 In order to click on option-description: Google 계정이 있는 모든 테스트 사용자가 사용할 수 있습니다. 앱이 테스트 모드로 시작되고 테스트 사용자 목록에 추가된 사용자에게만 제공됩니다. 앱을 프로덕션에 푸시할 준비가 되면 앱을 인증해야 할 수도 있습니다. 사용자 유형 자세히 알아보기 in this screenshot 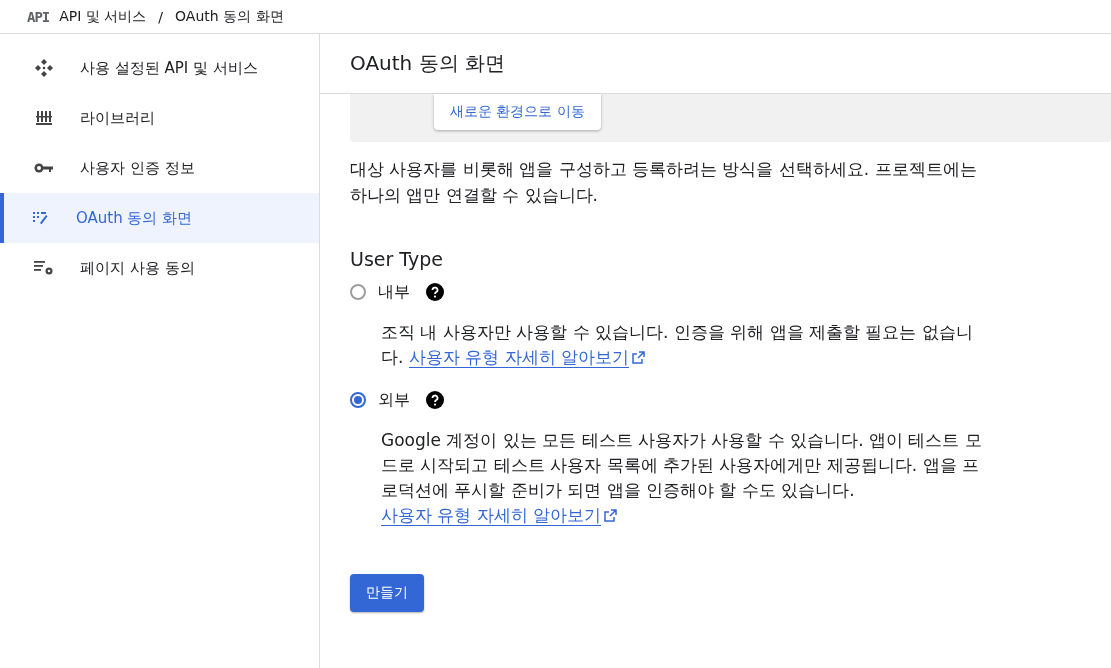, I will do `click(682, 478)`.